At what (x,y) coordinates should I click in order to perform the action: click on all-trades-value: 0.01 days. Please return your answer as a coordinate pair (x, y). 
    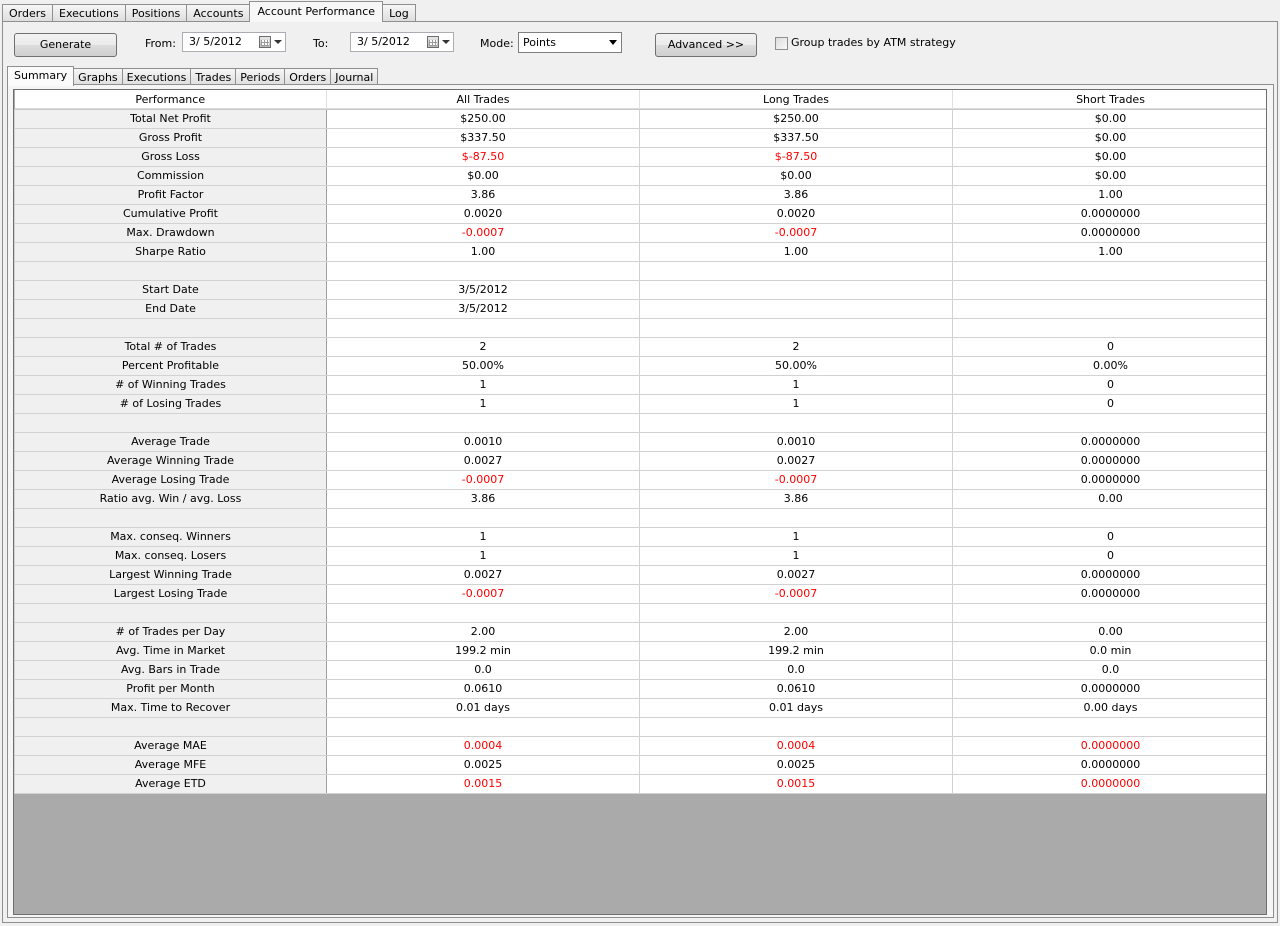
    Looking at the image, I should click on (483, 707).